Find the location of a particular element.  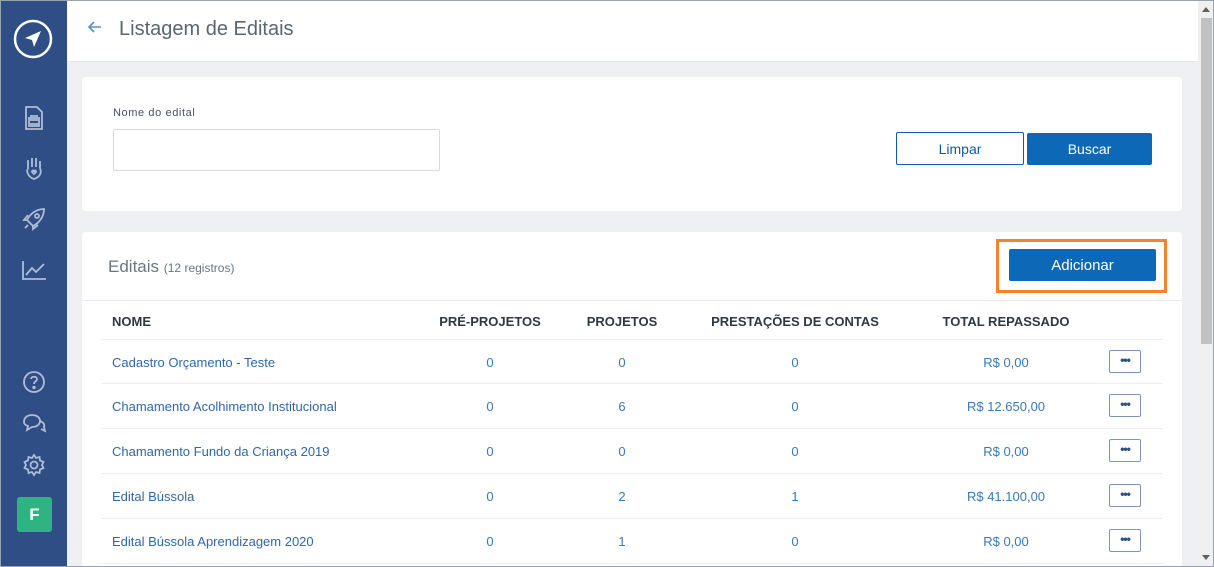

column-header-total: TOTAL REPASSADO is located at coordinates (1006, 321).